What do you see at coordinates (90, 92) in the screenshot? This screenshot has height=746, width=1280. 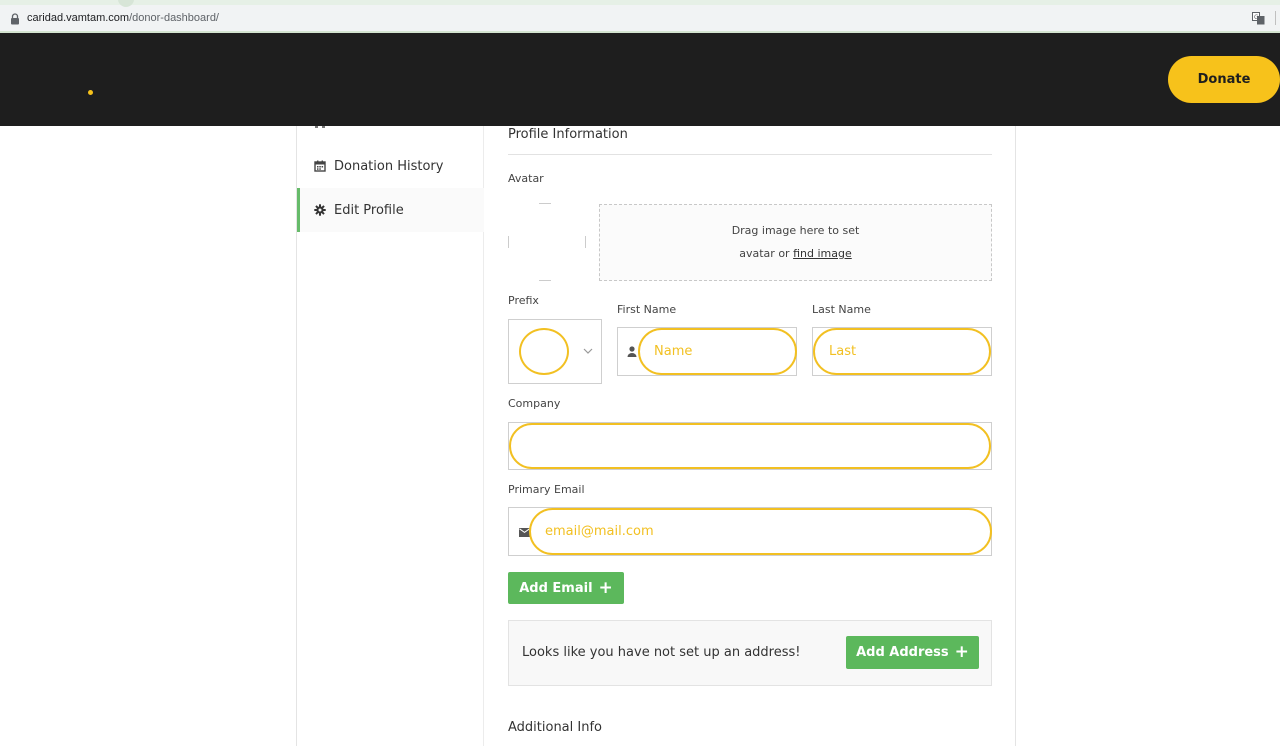 I see `logo-dot` at bounding box center [90, 92].